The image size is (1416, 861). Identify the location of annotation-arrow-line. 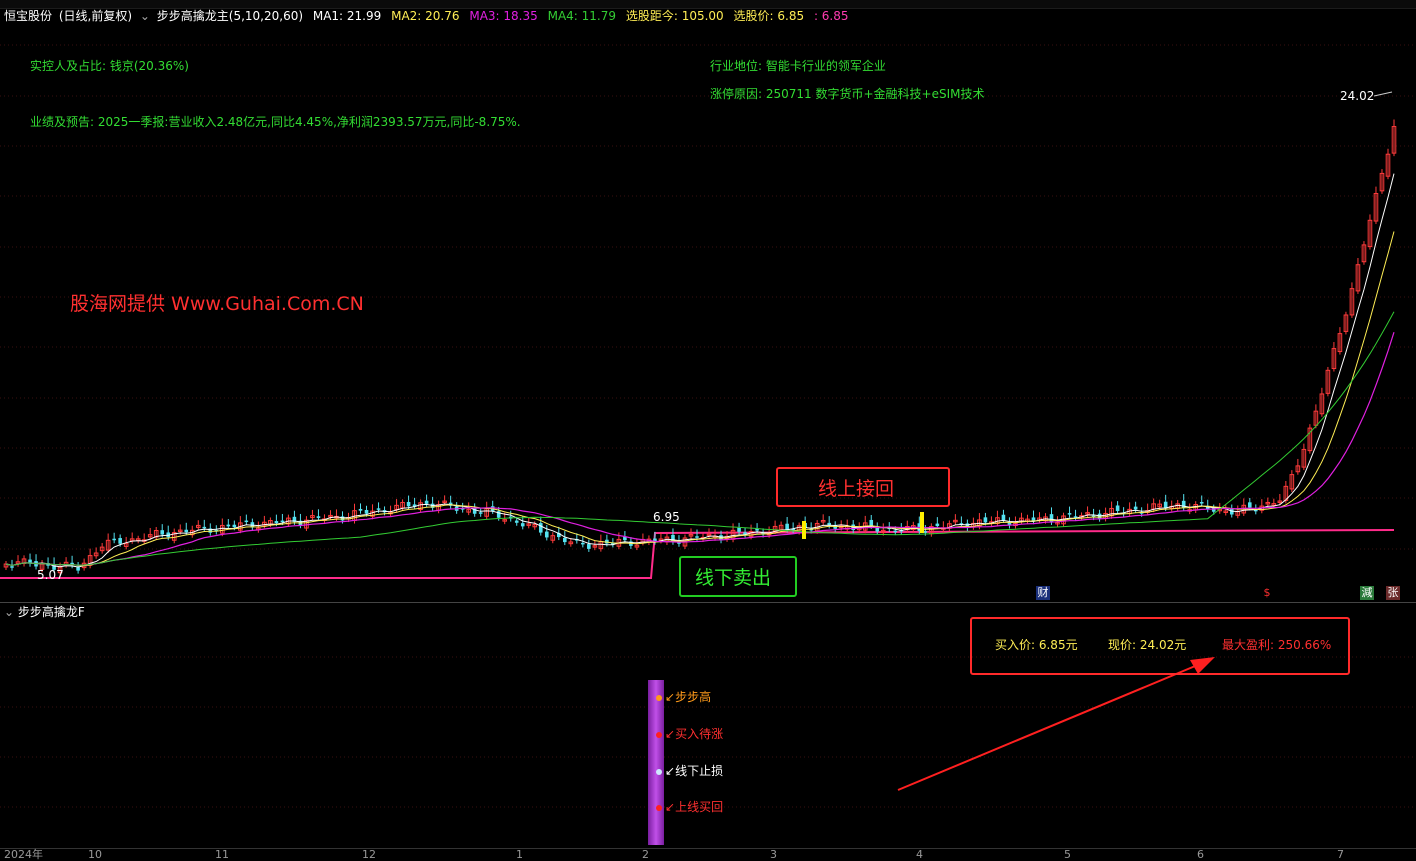
(1049, 727).